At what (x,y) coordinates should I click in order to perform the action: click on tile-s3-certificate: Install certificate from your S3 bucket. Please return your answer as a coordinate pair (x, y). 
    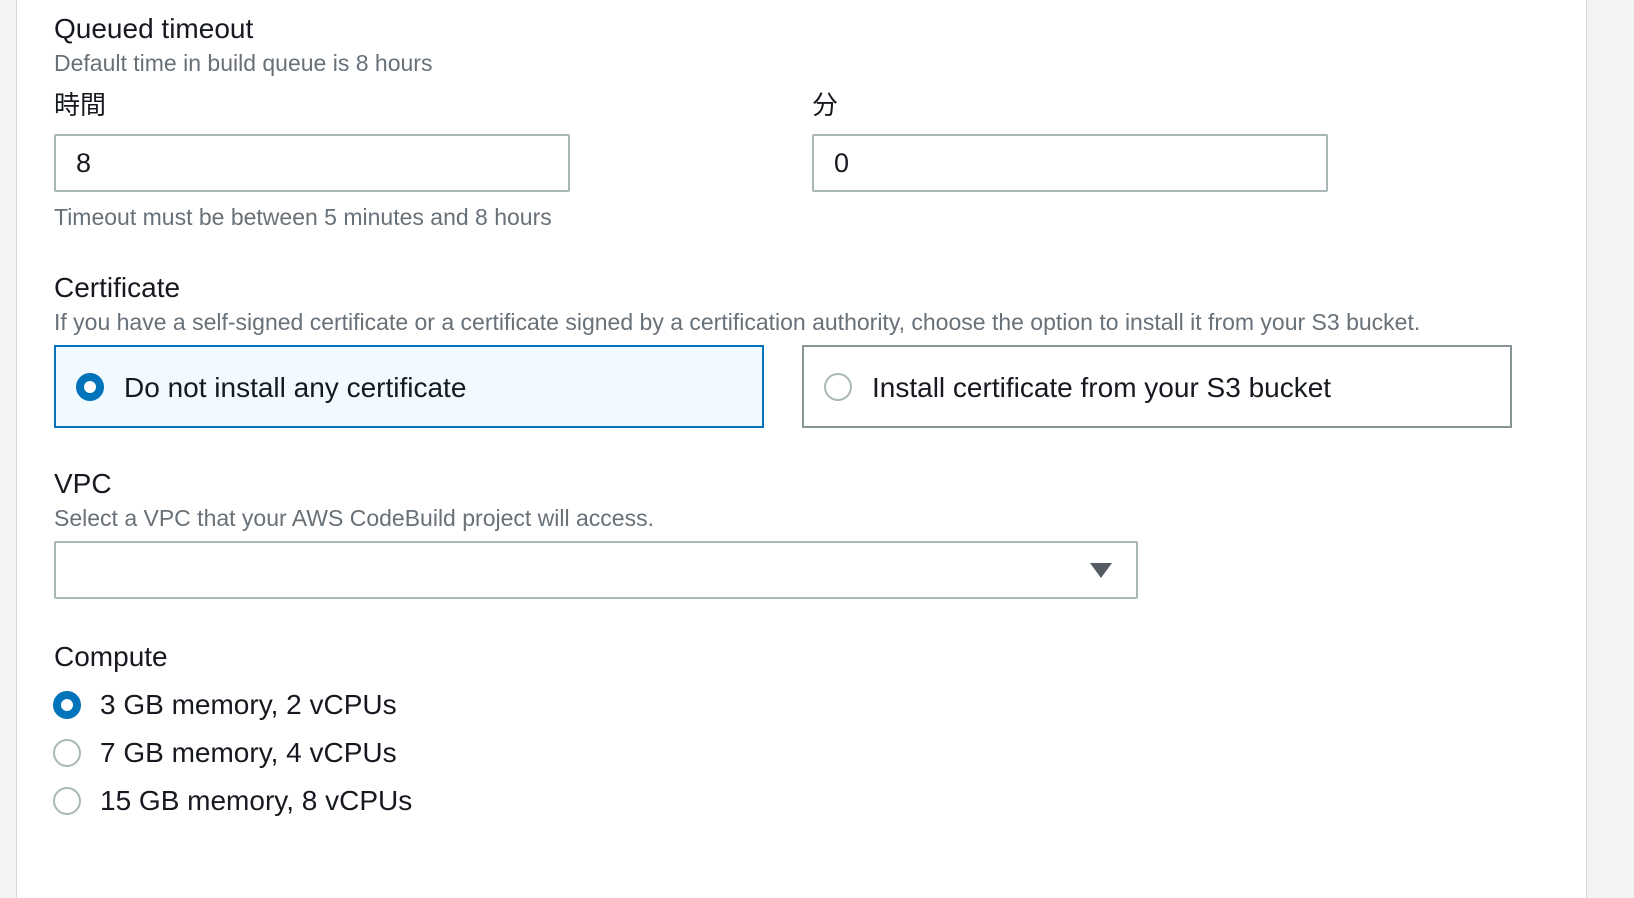
    Looking at the image, I should click on (1157, 386).